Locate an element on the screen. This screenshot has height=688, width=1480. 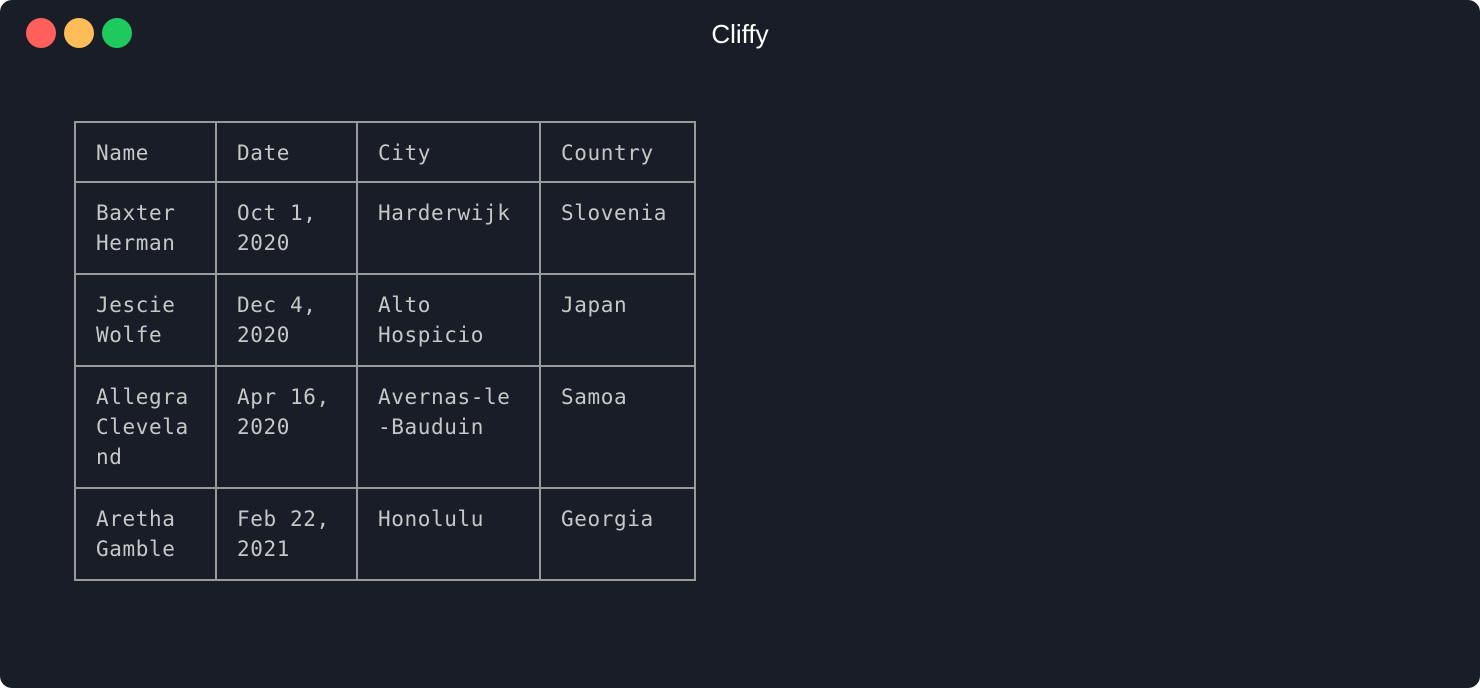
cell-city: Alto Hospicio is located at coordinates (448, 320).